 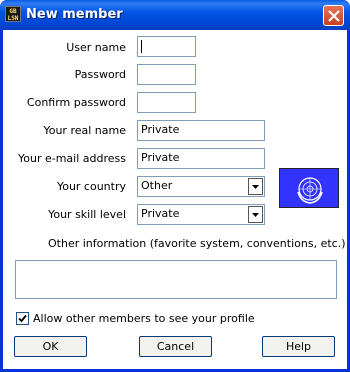 I want to click on email-label: Your e-mail address, so click(x=72, y=158).